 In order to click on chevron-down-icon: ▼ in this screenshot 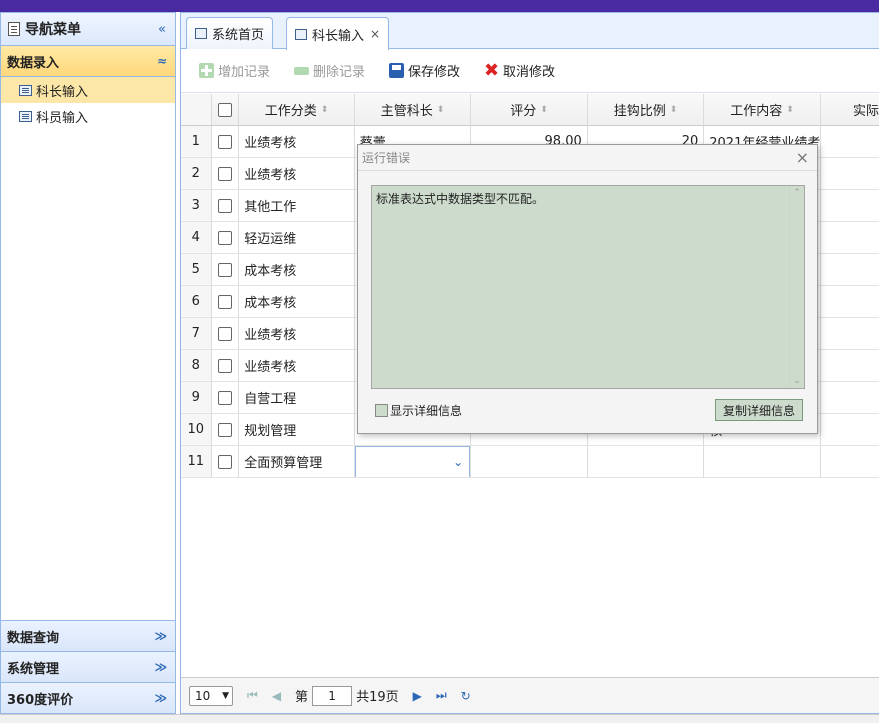, I will do `click(225, 695)`.